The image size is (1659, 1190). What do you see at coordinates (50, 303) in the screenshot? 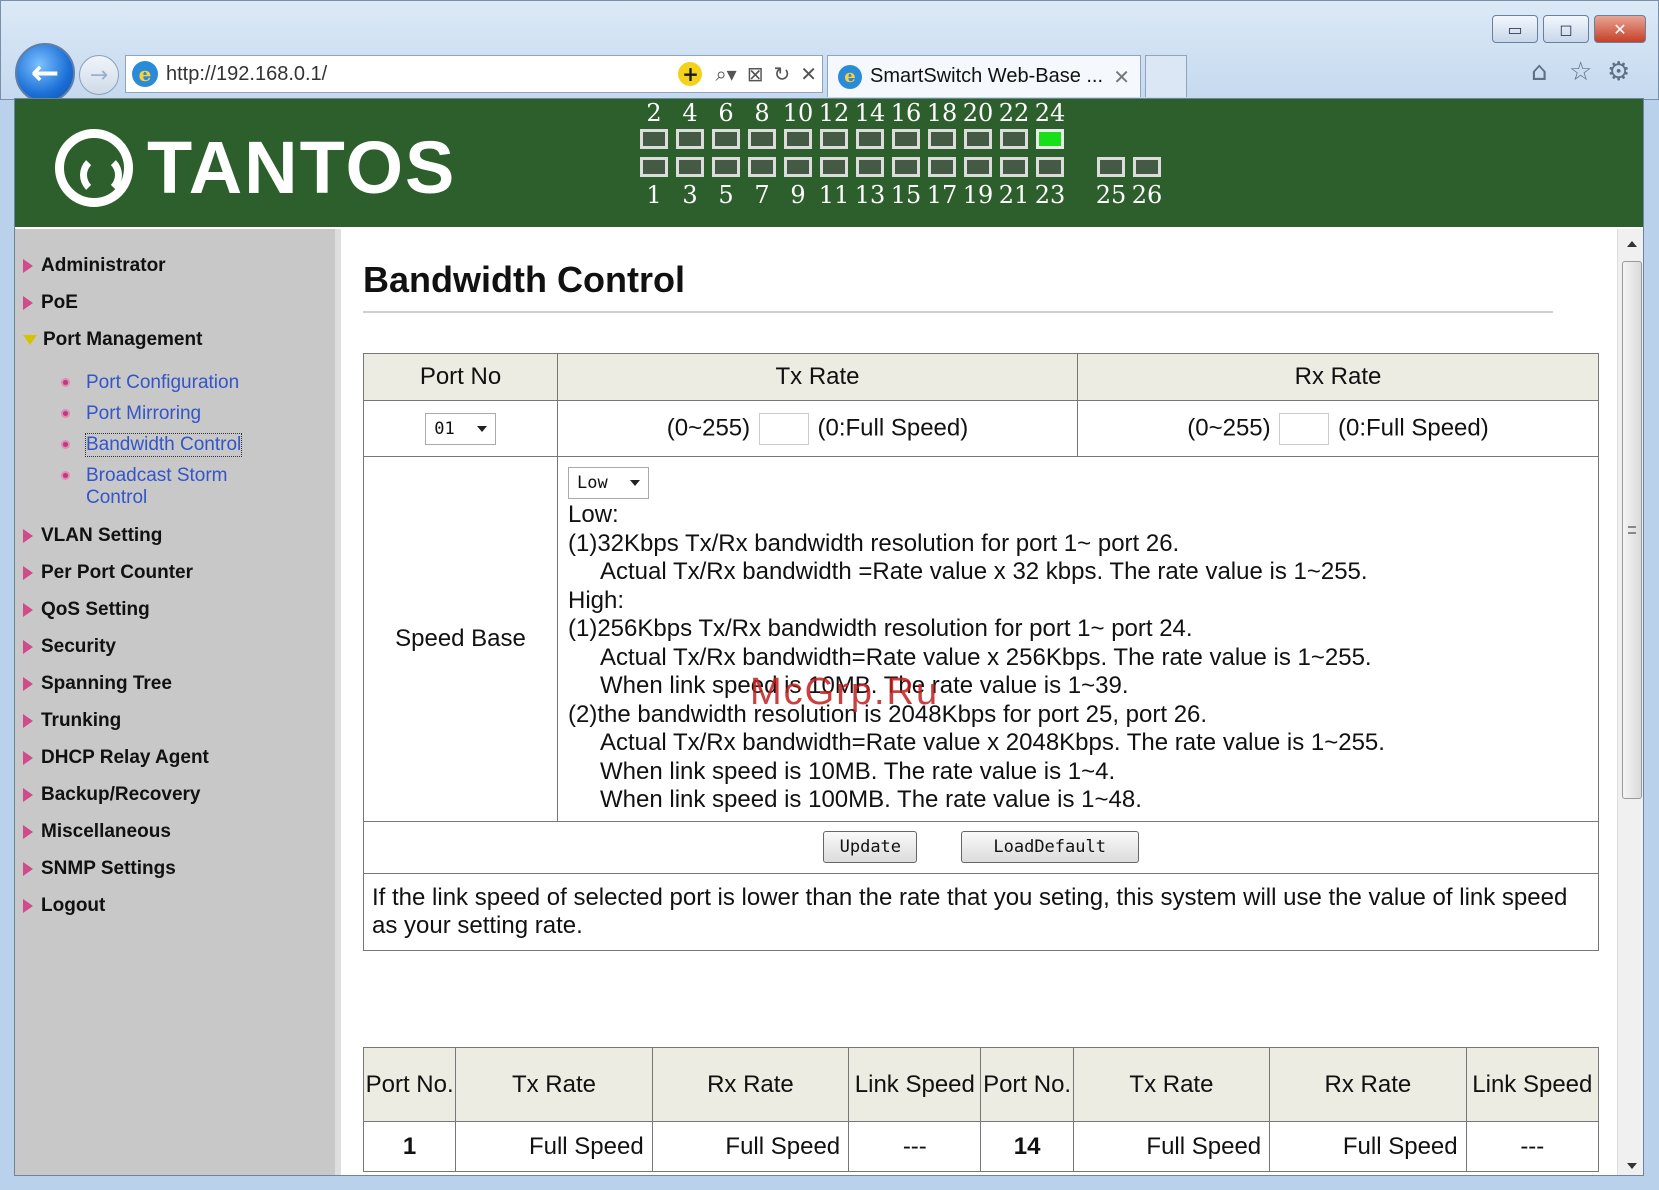
I see `sidebar-item-poe: PoE` at bounding box center [50, 303].